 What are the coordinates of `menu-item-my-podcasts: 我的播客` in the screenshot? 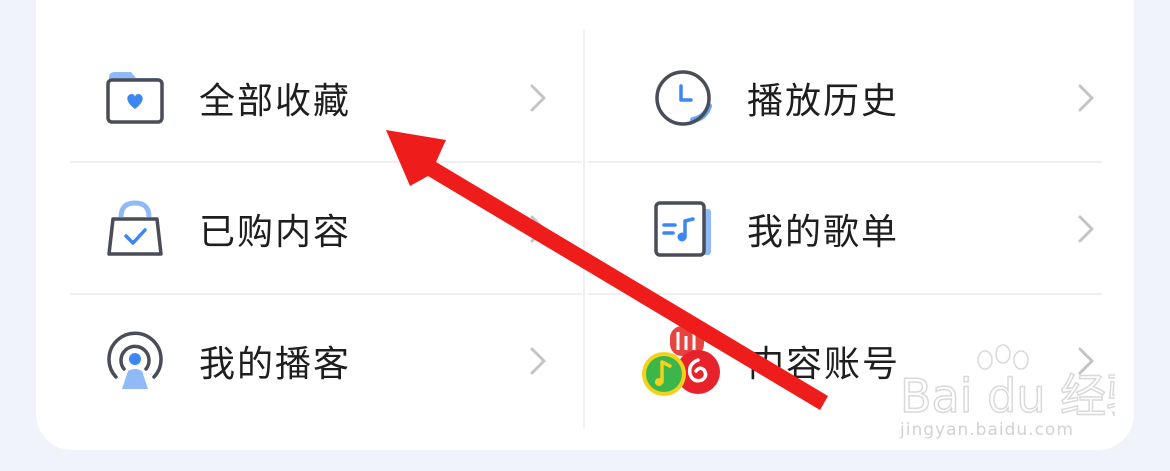 It's located at (327, 361).